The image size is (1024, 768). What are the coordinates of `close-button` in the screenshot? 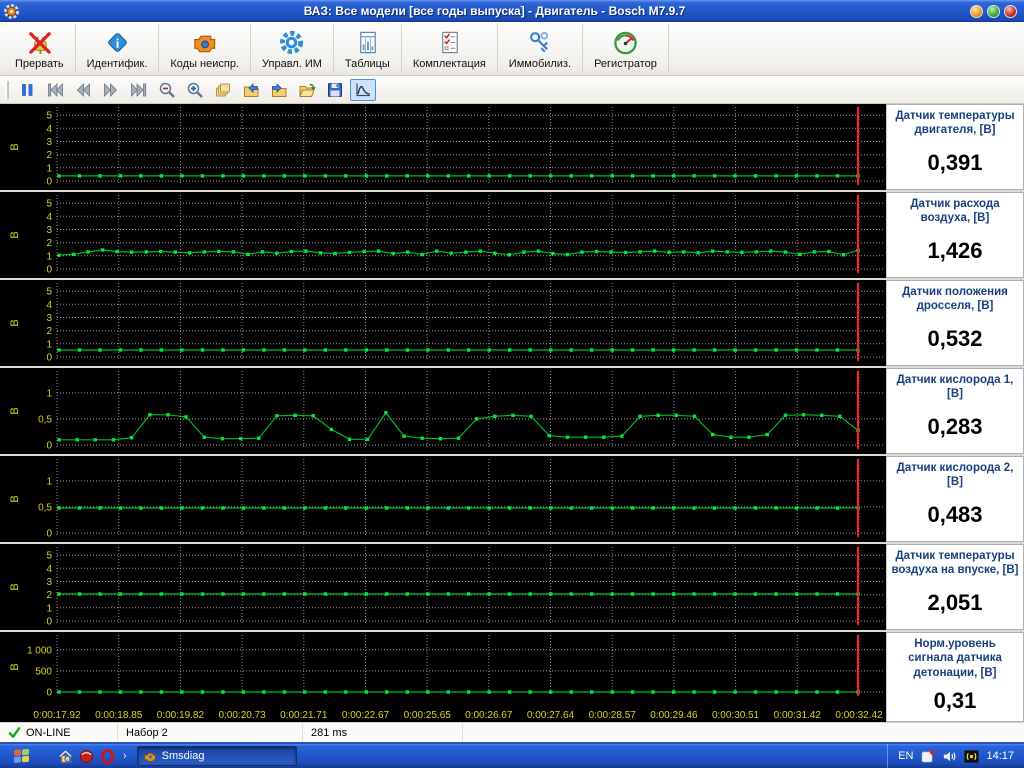 It's located at (1010, 11).